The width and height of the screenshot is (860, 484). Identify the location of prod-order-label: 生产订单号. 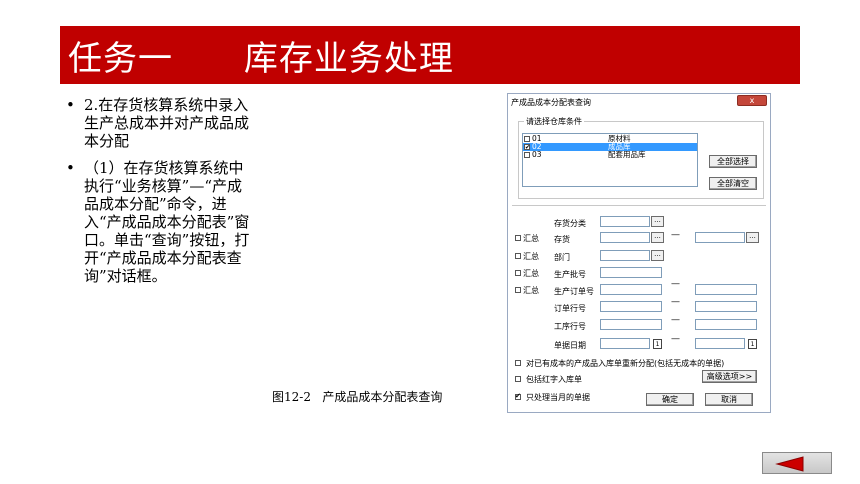
(574, 291).